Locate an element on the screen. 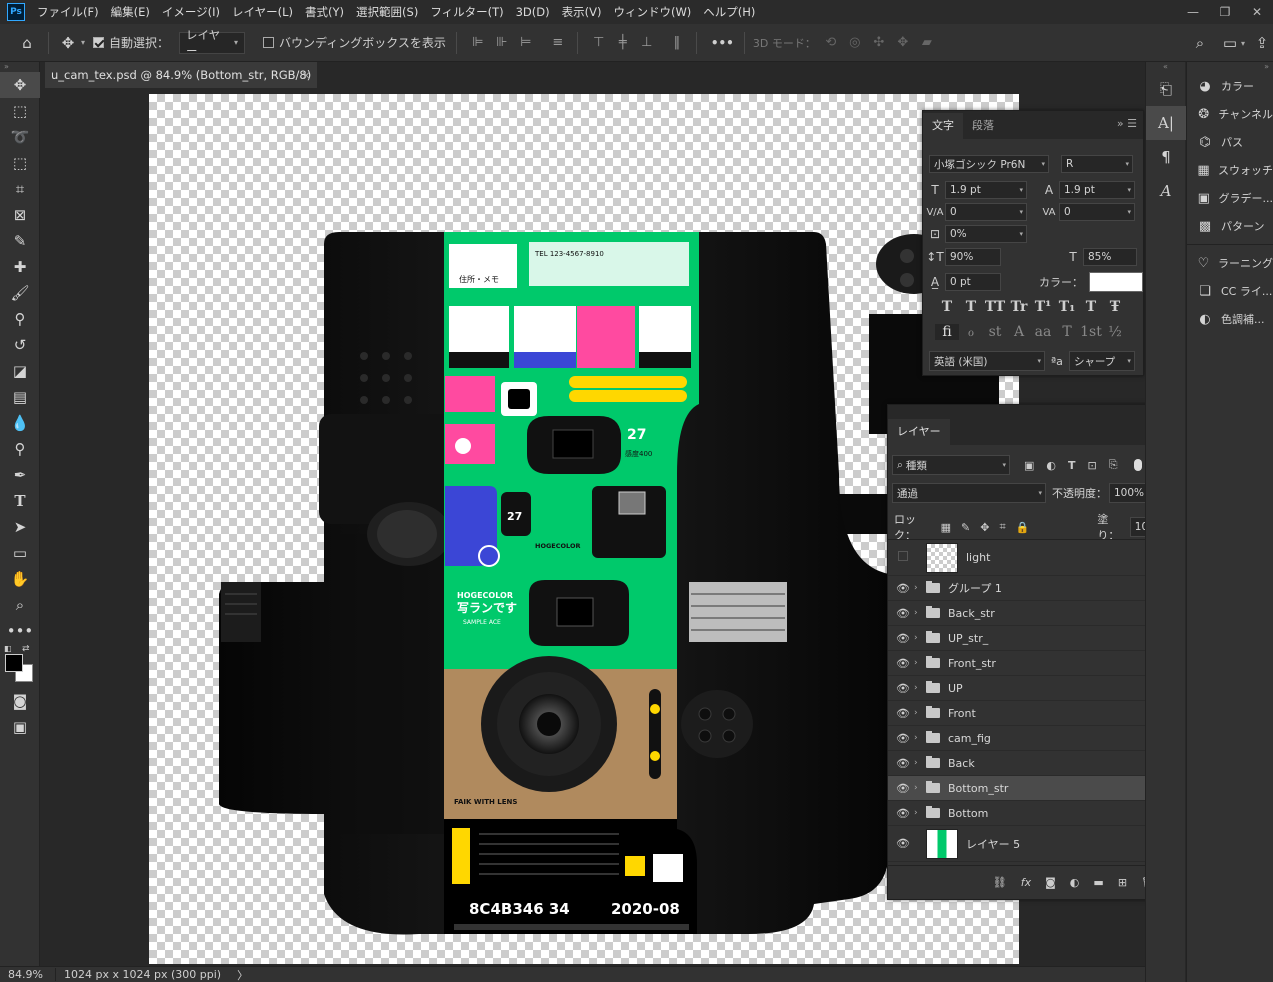 Image resolution: width=1273 pixels, height=982 pixels. move-tool-icon: ✥ is located at coordinates (20, 85).